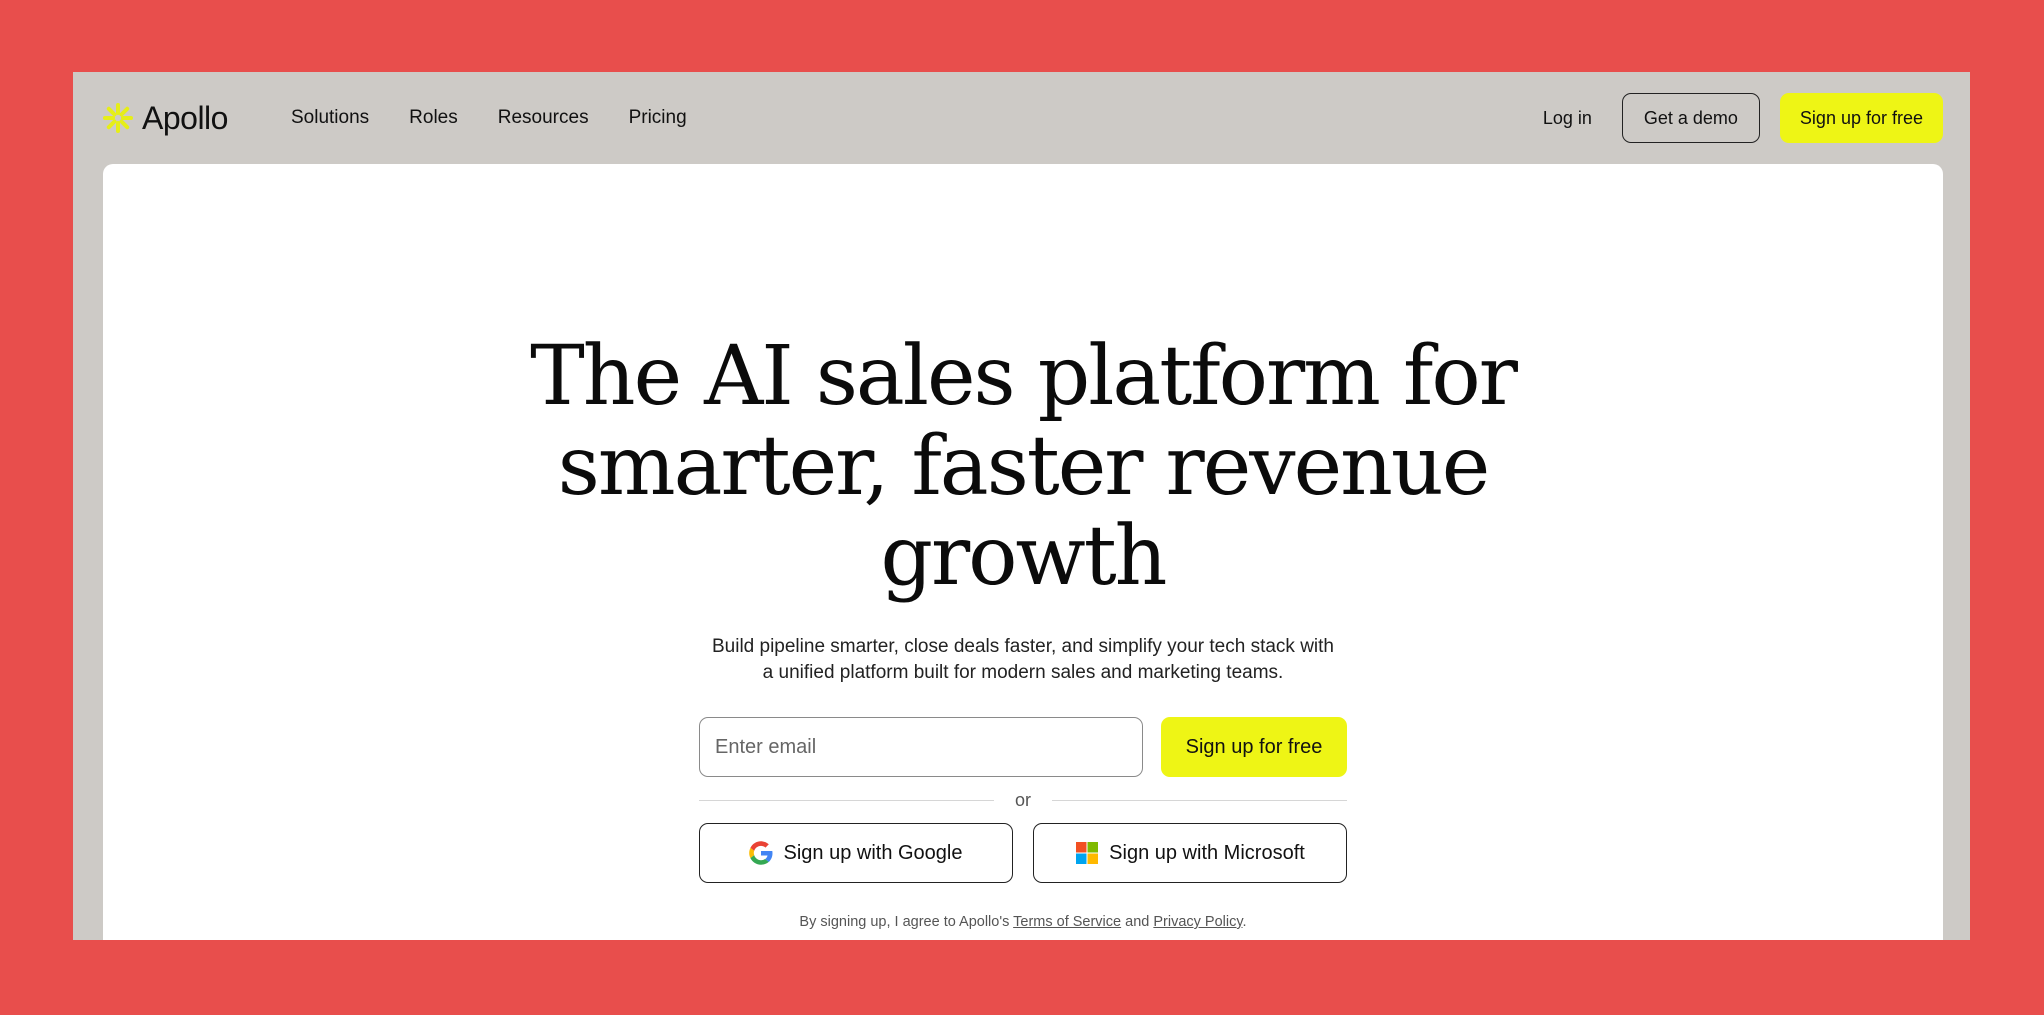 This screenshot has height=1015, width=2044. I want to click on microsoft-signup-button: Sign up with Microsoft, so click(1190, 853).